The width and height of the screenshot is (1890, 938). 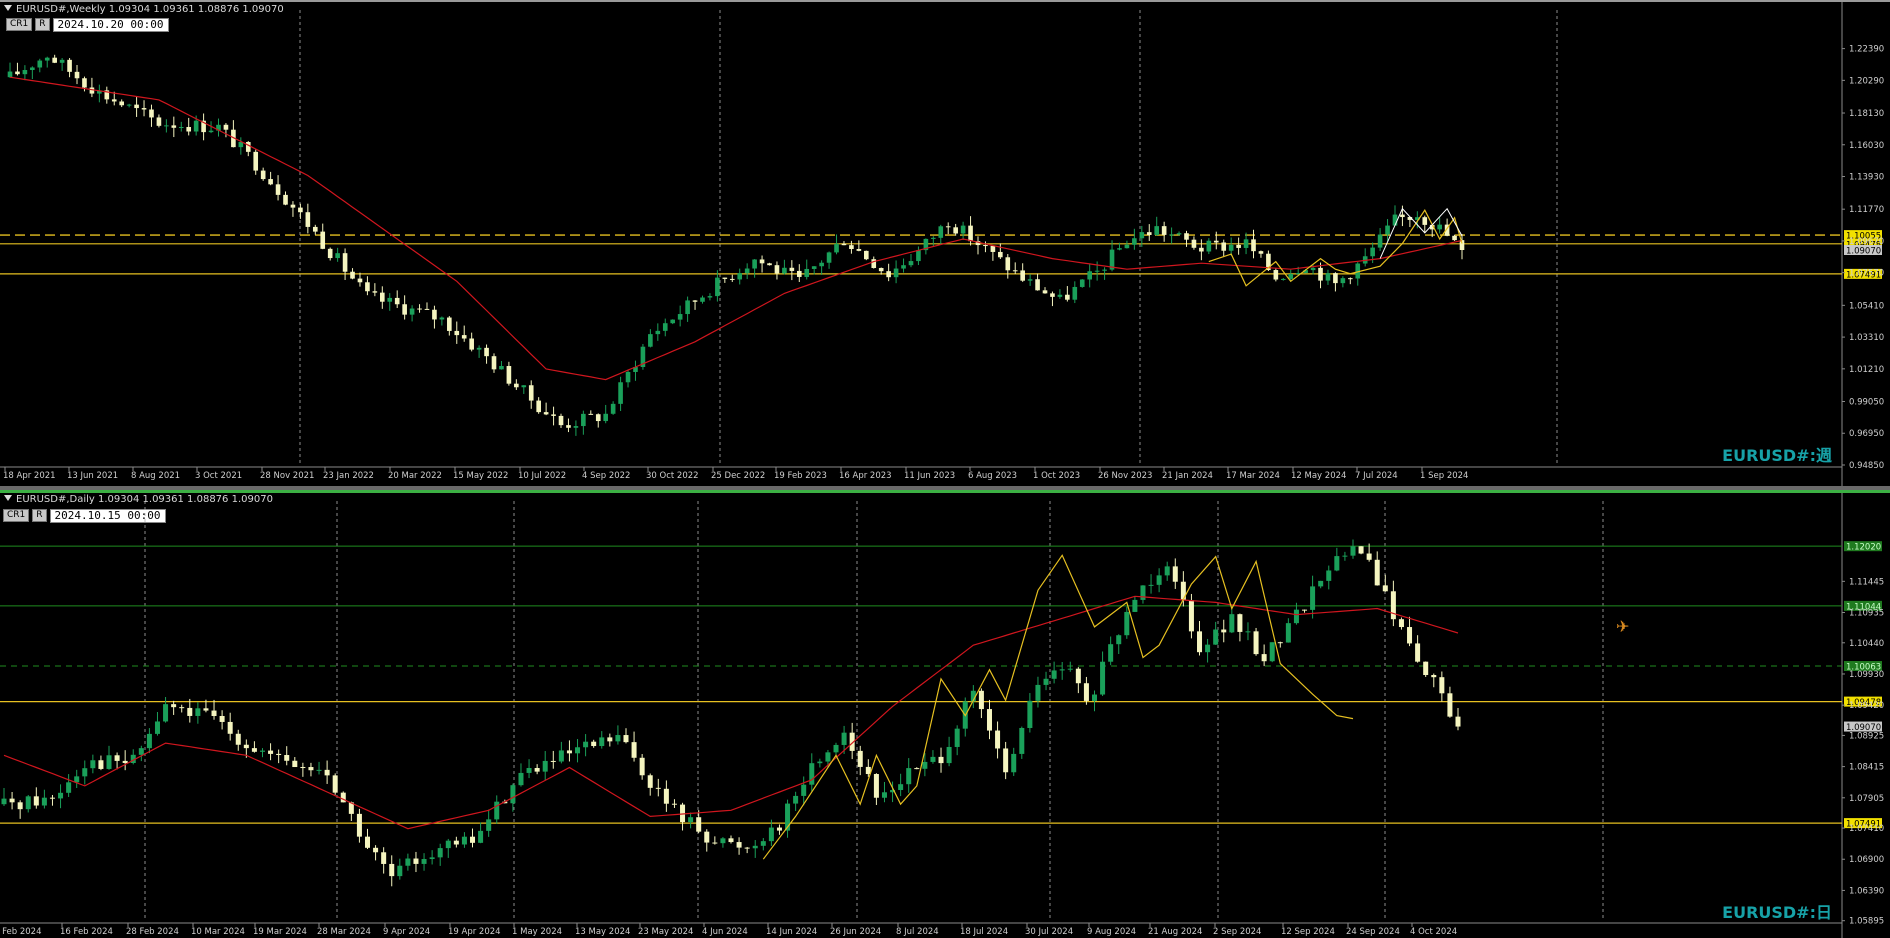 What do you see at coordinates (1866, 644) in the screenshot?
I see `price-tick-label: 1.10440` at bounding box center [1866, 644].